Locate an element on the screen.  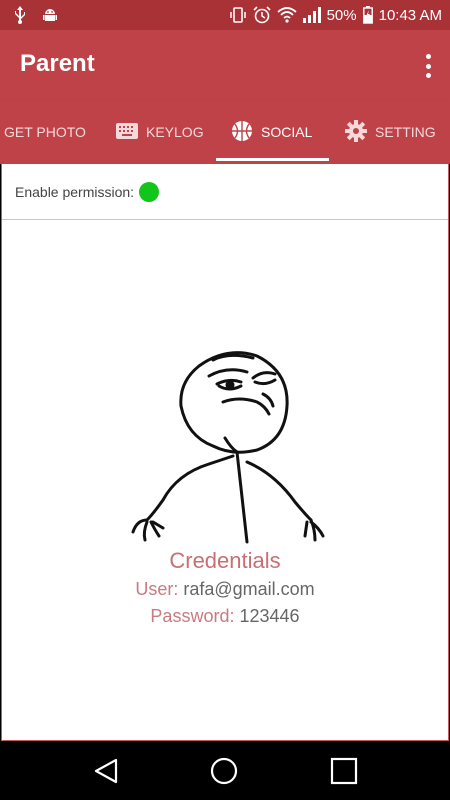
meme-face-illustration is located at coordinates (228, 447).